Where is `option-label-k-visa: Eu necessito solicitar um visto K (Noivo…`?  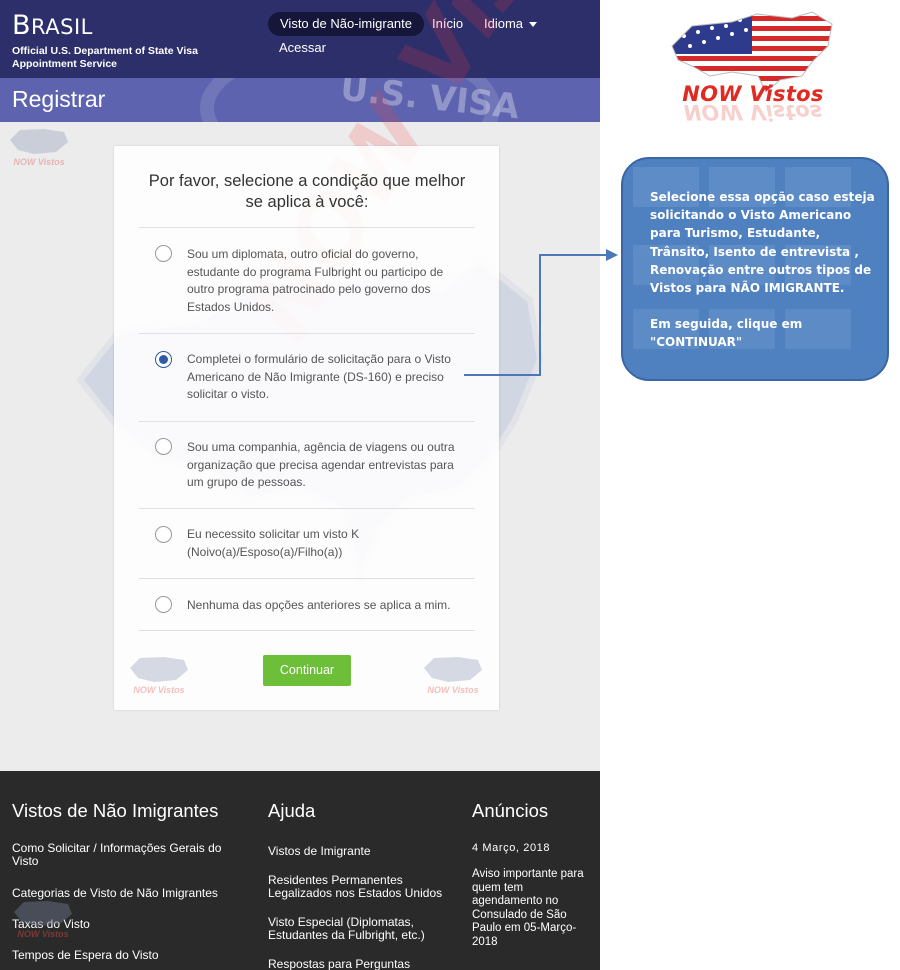
option-label-k-visa: Eu necessito solicitar um visto K (Noivo… is located at coordinates (329, 543).